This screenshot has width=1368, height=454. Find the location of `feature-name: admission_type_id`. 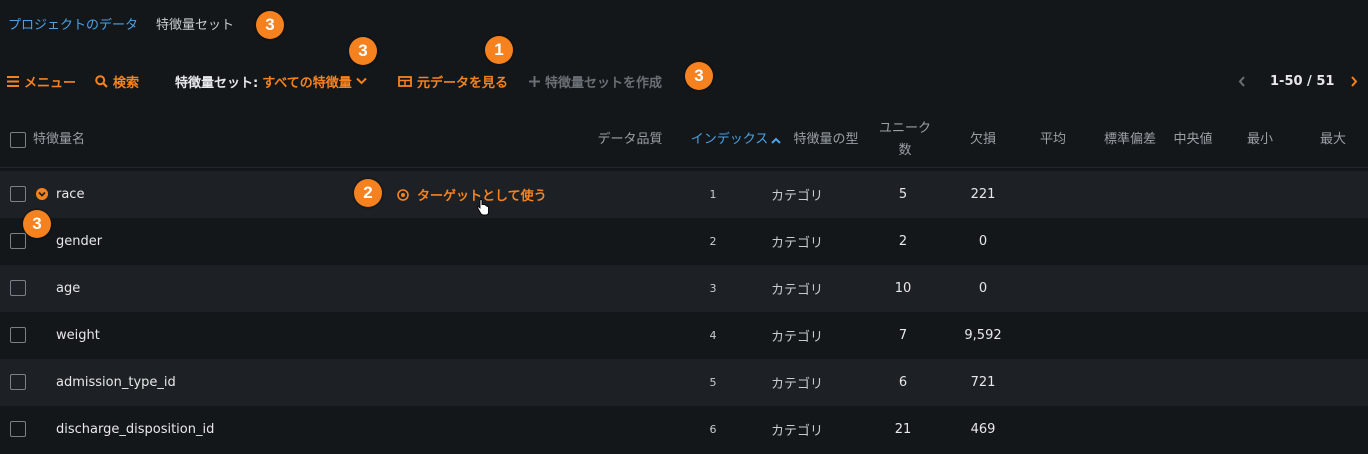

feature-name: admission_type_id is located at coordinates (116, 382).